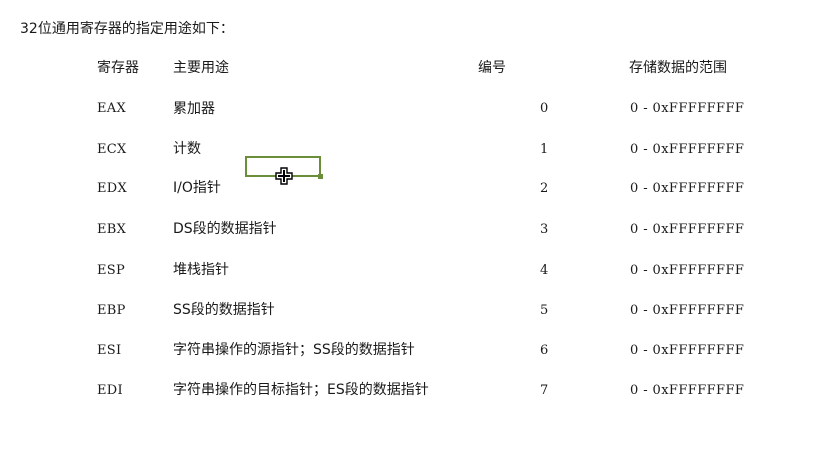 This screenshot has height=454, width=819. What do you see at coordinates (118, 68) in the screenshot?
I see `header-register: 寄存器` at bounding box center [118, 68].